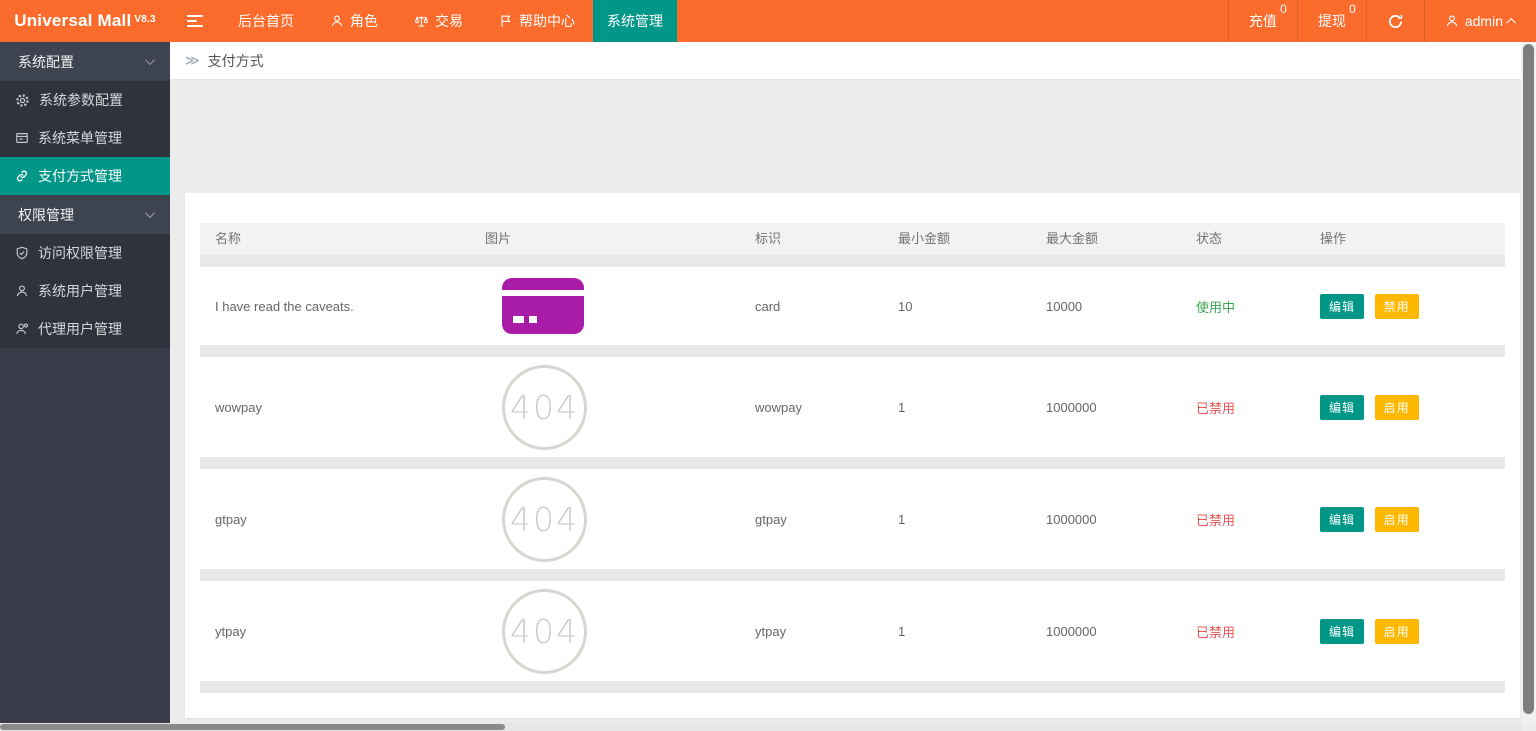 This screenshot has height=731, width=1536. I want to click on table-row: wowpay 404 wowpay 1 1000000 已禁用 编辑 启用, so click(852, 407).